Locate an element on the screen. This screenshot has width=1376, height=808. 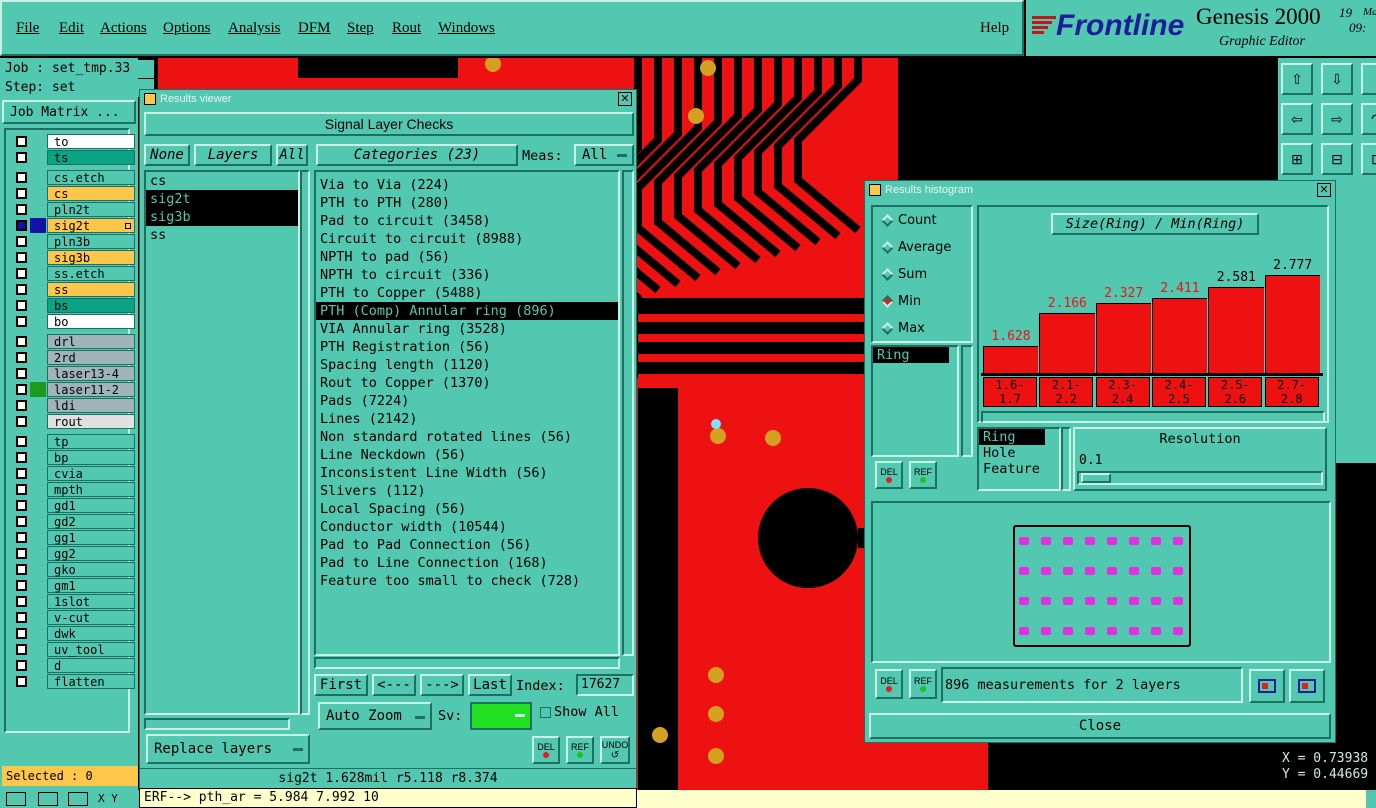
next-button: ---> is located at coordinates (442, 685).